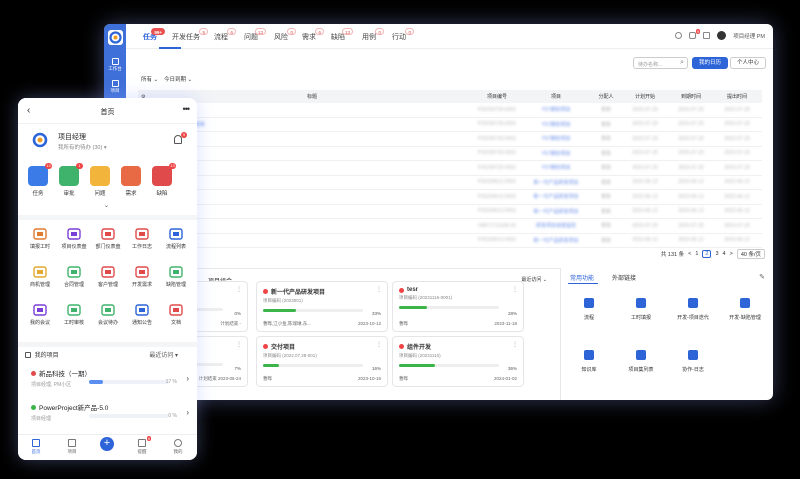 This screenshot has width=800, height=479. I want to click on page-size-select: 40 条/页, so click(750, 254).